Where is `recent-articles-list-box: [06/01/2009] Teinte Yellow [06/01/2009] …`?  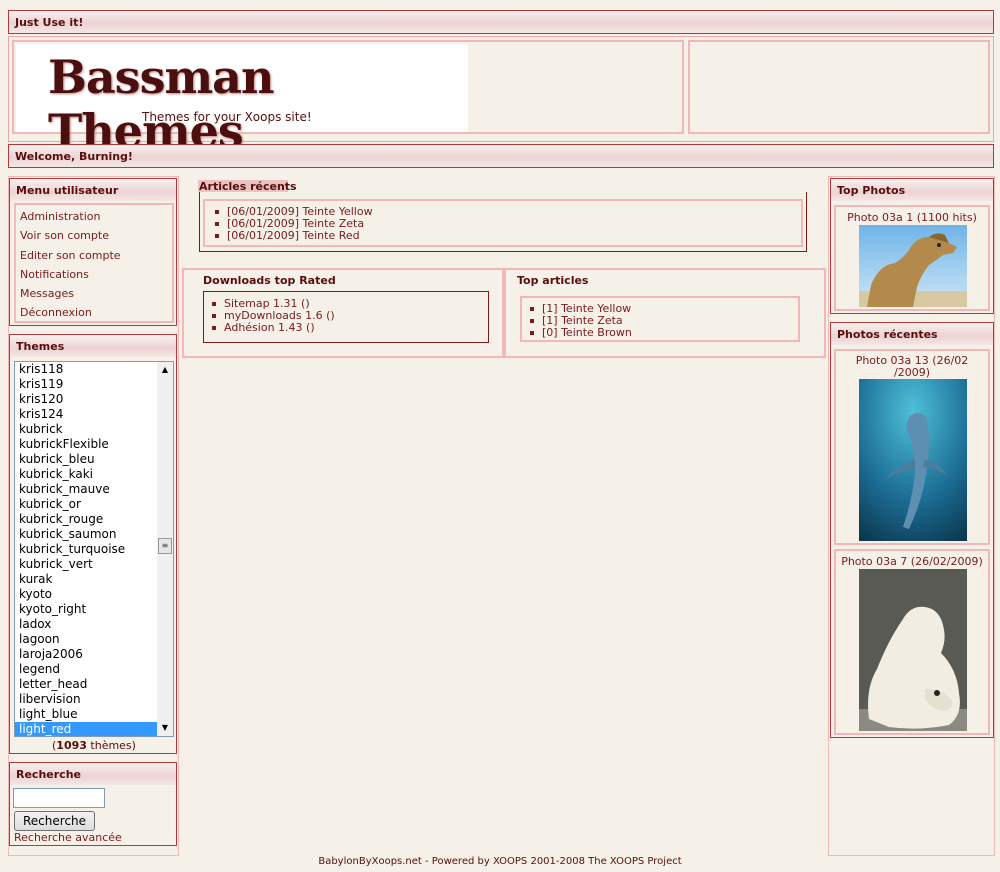
recent-articles-list-box: [06/01/2009] Teinte Yellow [06/01/2009] … is located at coordinates (503, 223).